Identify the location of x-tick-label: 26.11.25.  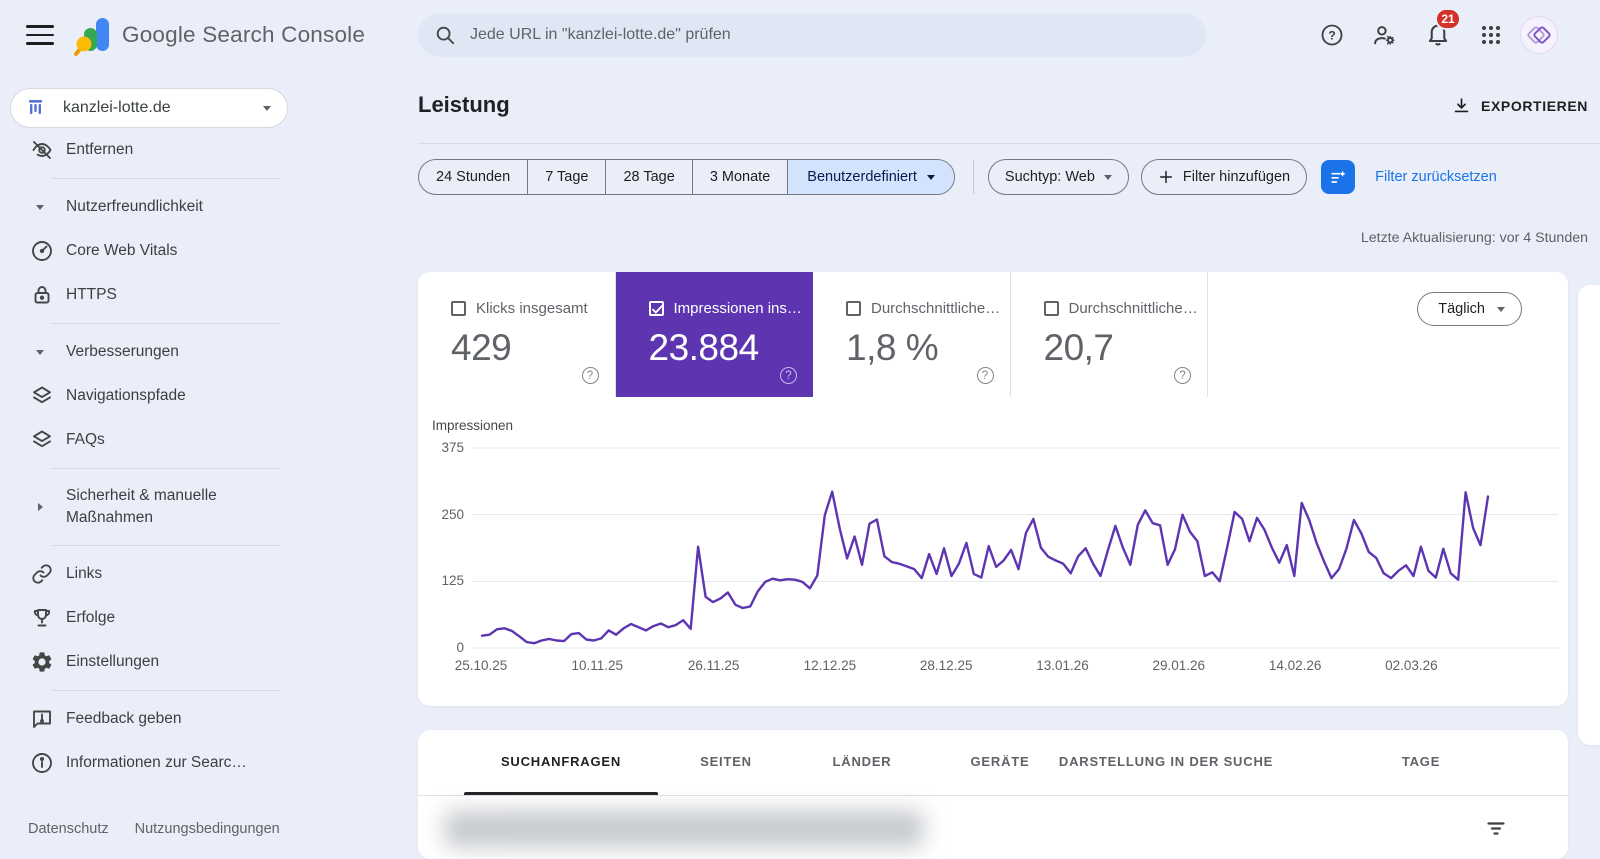
(713, 665).